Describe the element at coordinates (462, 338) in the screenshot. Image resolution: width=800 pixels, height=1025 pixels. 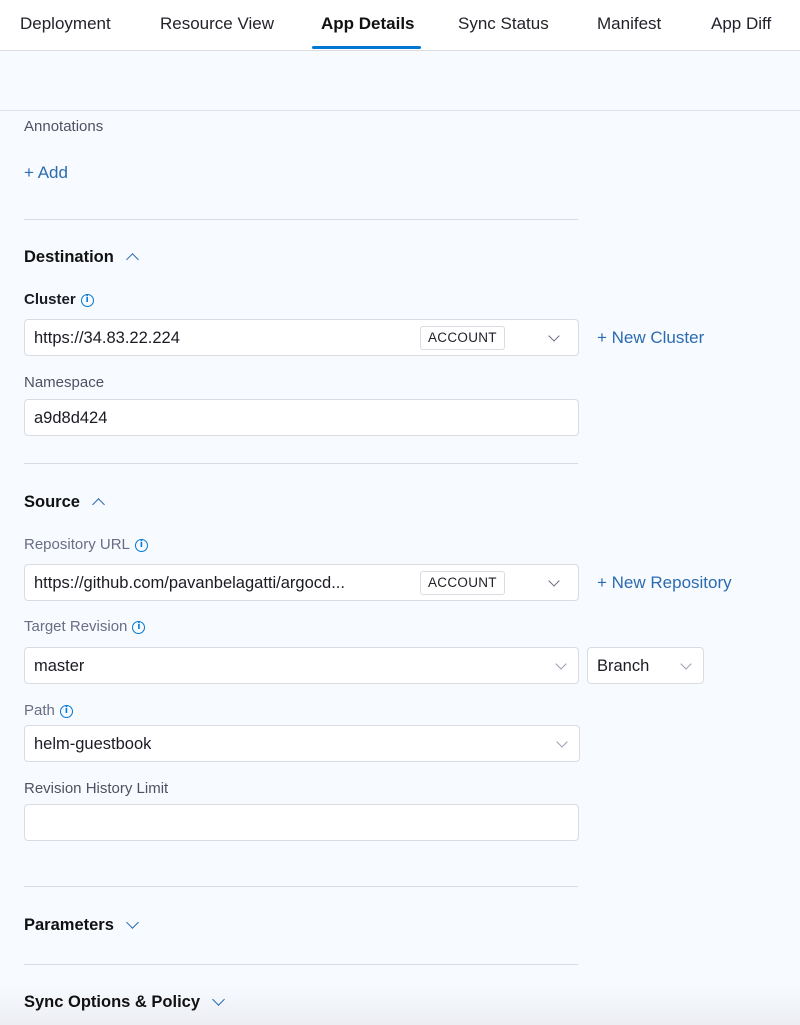
I see `cluster-scope-badge: ACCOUNT` at that location.